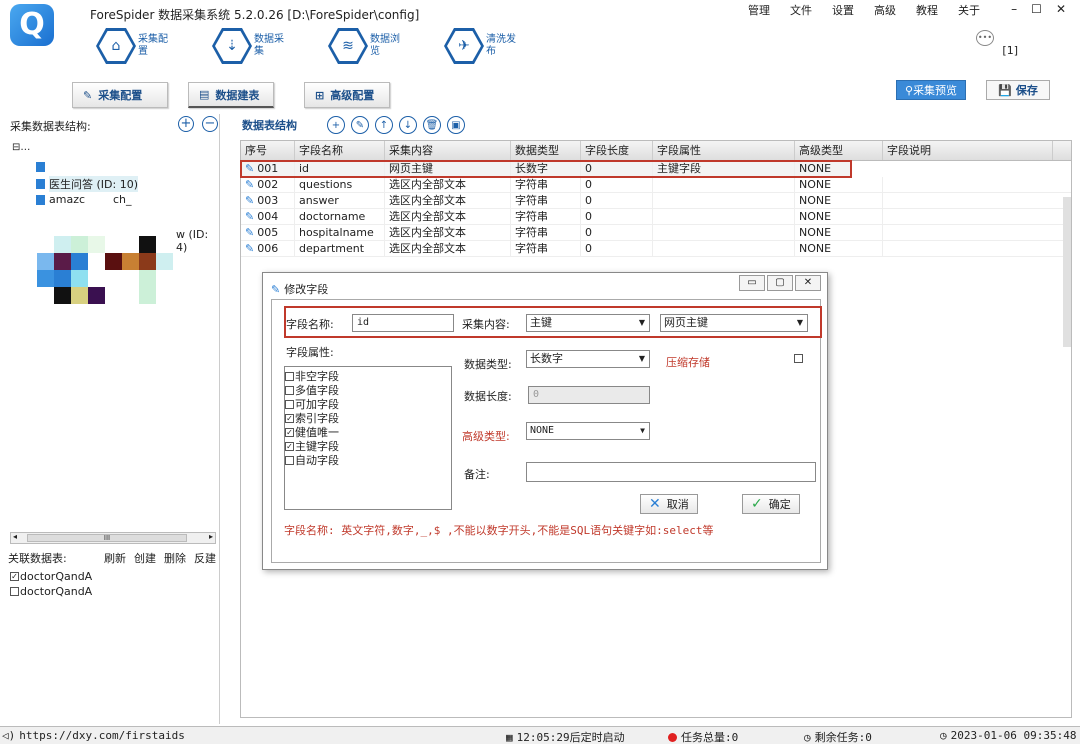 This screenshot has width=1080, height=744. What do you see at coordinates (843, 10) in the screenshot?
I see `menu-settings: 设置` at bounding box center [843, 10].